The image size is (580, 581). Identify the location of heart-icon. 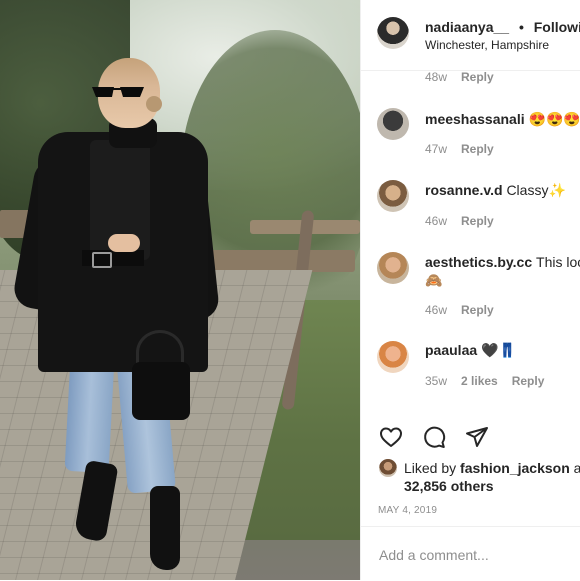
(391, 437).